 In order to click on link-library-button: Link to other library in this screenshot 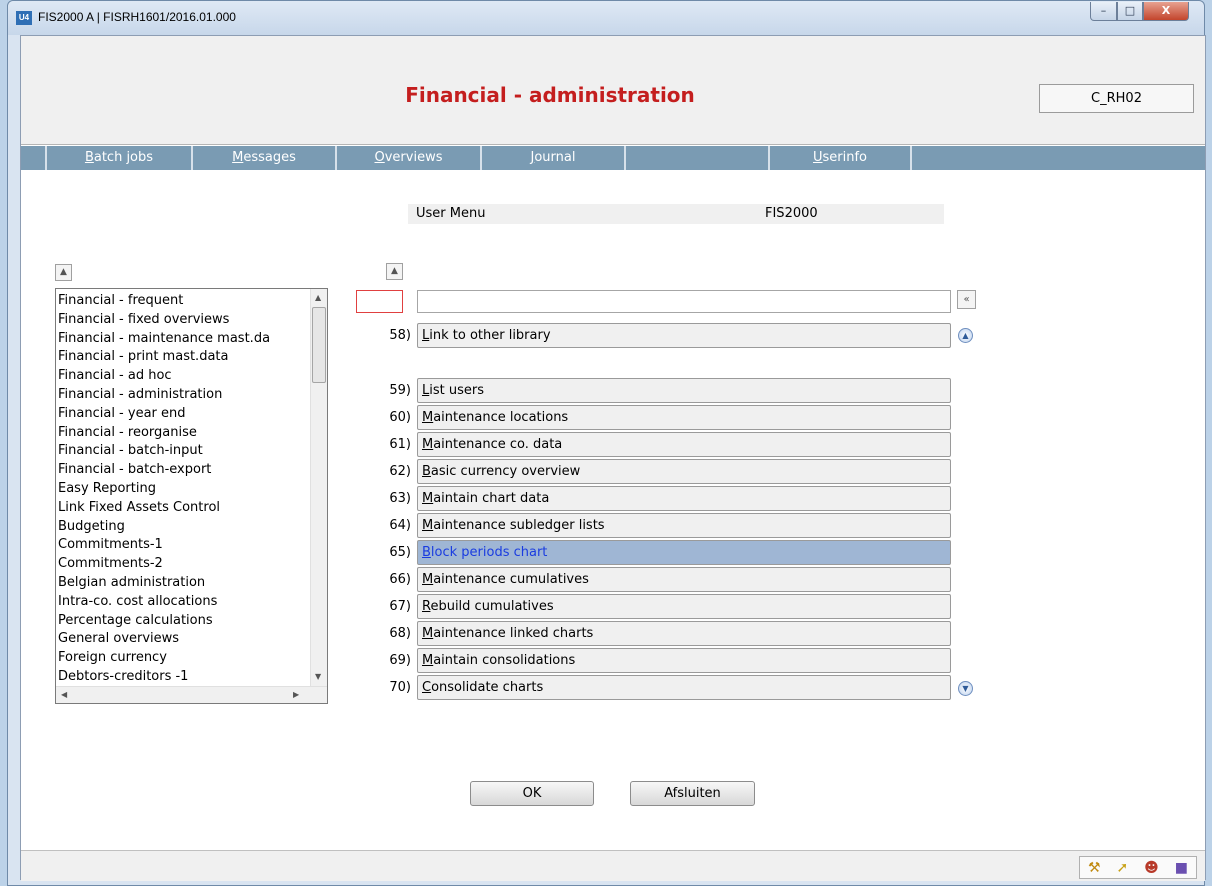, I will do `click(684, 335)`.